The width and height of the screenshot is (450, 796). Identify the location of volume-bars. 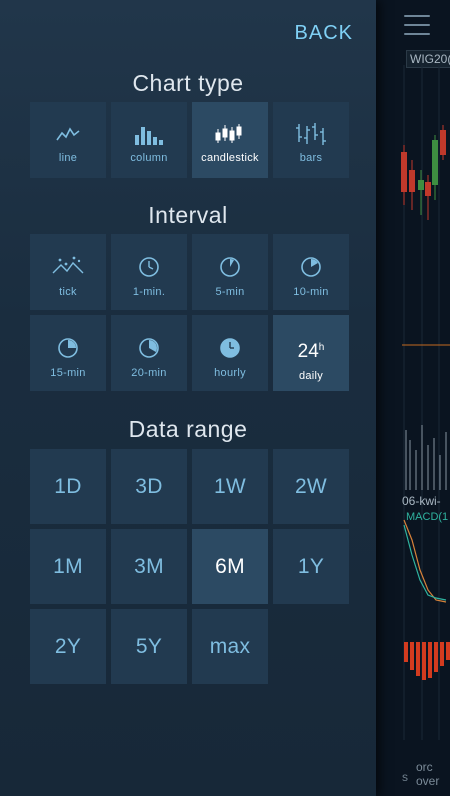
(426, 457).